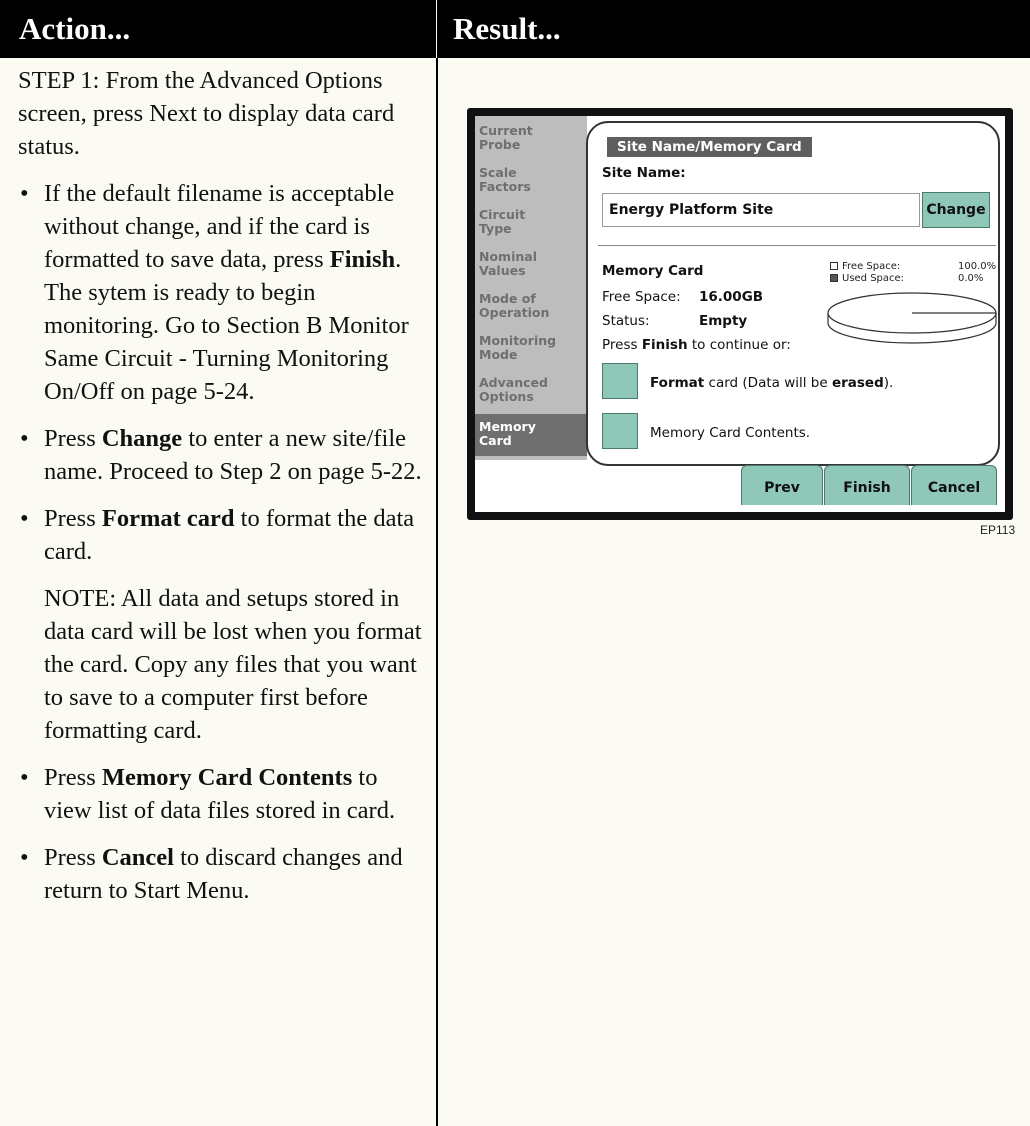 This screenshot has height=1126, width=1030. Describe the element at coordinates (834, 278) in the screenshot. I see `used-space-swatch` at that location.